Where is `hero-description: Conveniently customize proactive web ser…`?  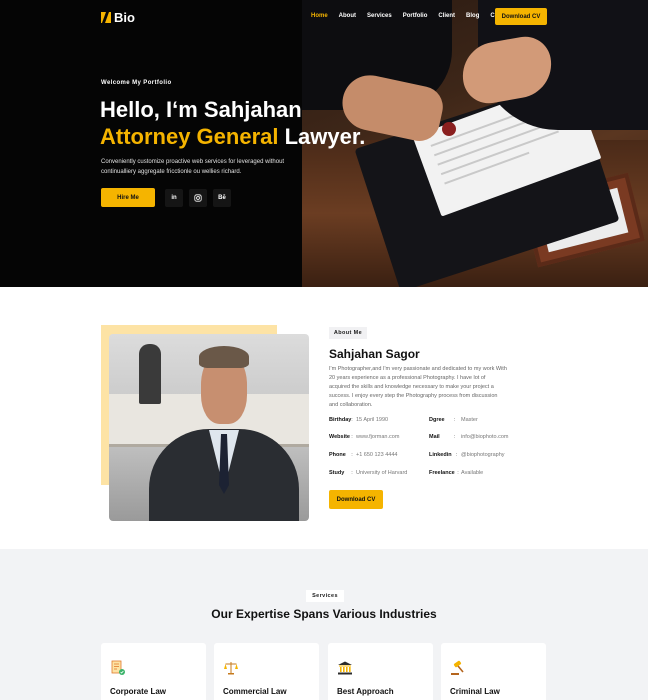
hero-description: Conveniently customize proactive web ser… is located at coordinates (193, 167).